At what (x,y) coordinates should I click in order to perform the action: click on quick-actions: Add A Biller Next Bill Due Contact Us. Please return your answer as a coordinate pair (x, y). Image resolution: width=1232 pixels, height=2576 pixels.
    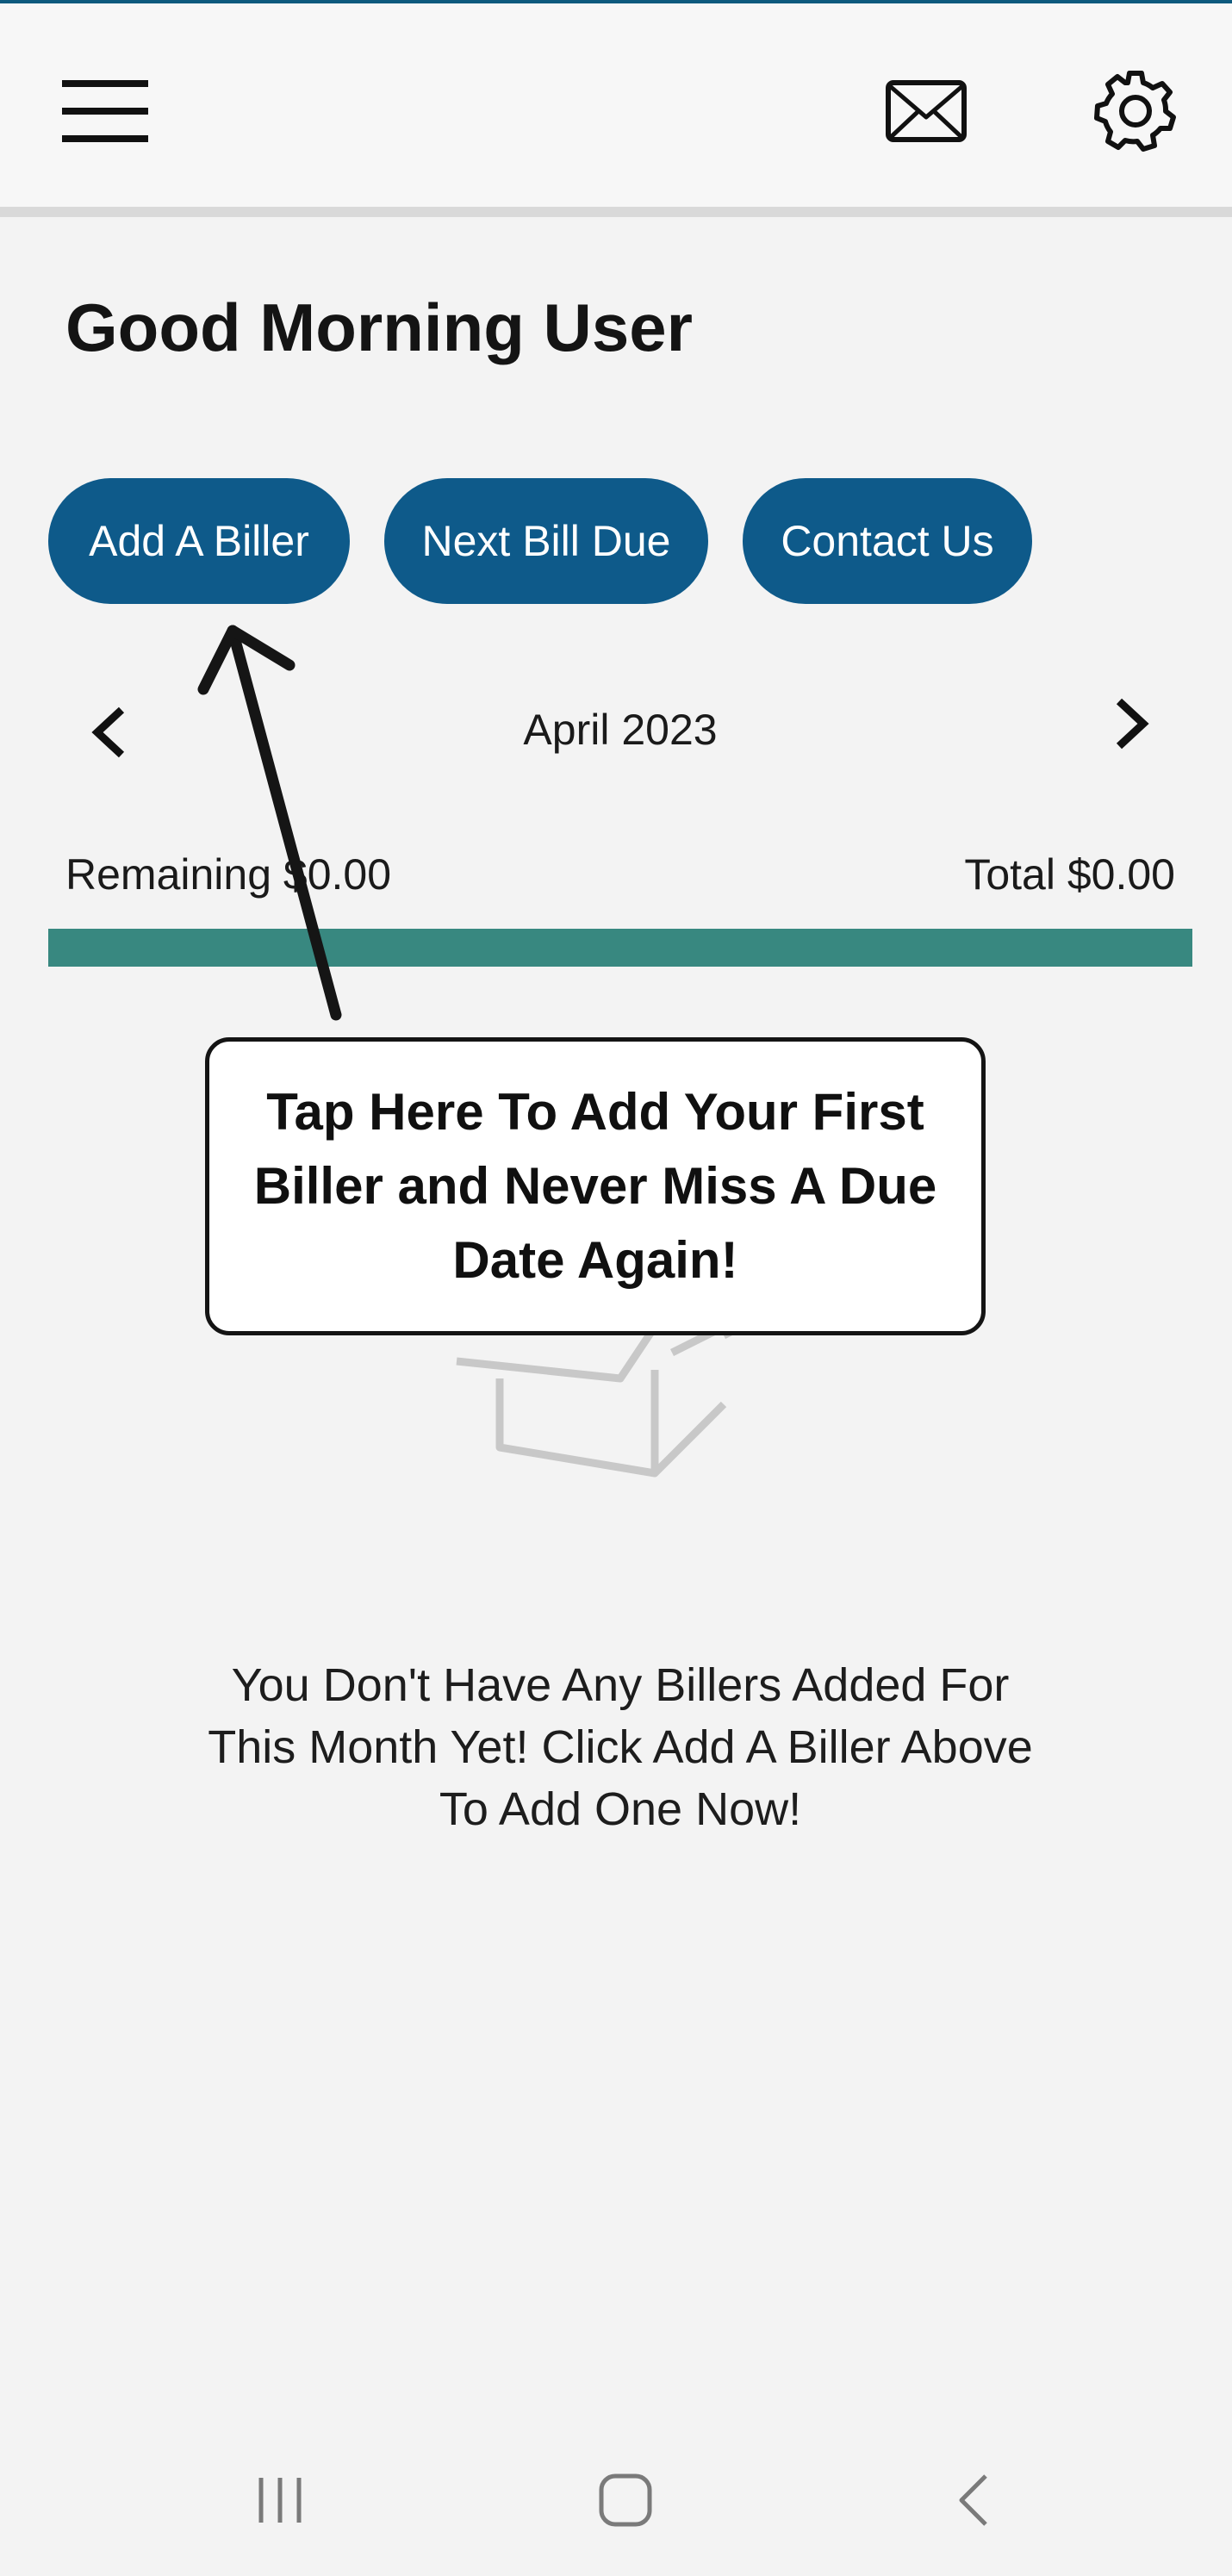
    Looking at the image, I should click on (540, 541).